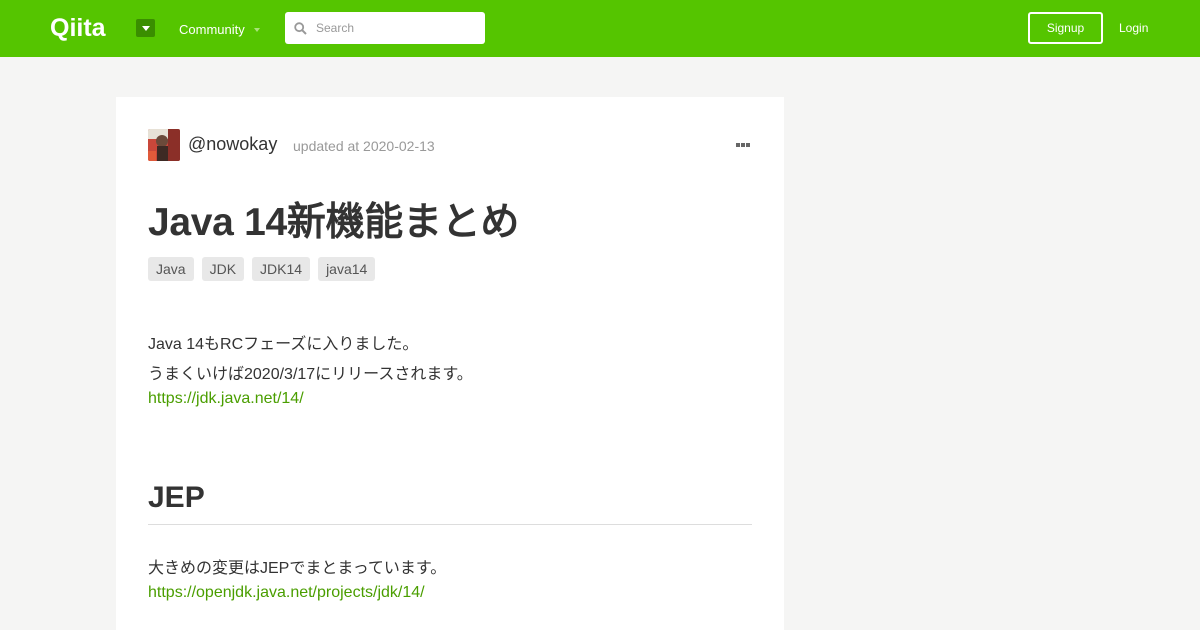 This screenshot has width=1200, height=630. What do you see at coordinates (1133, 28) in the screenshot?
I see `login-link: Login` at bounding box center [1133, 28].